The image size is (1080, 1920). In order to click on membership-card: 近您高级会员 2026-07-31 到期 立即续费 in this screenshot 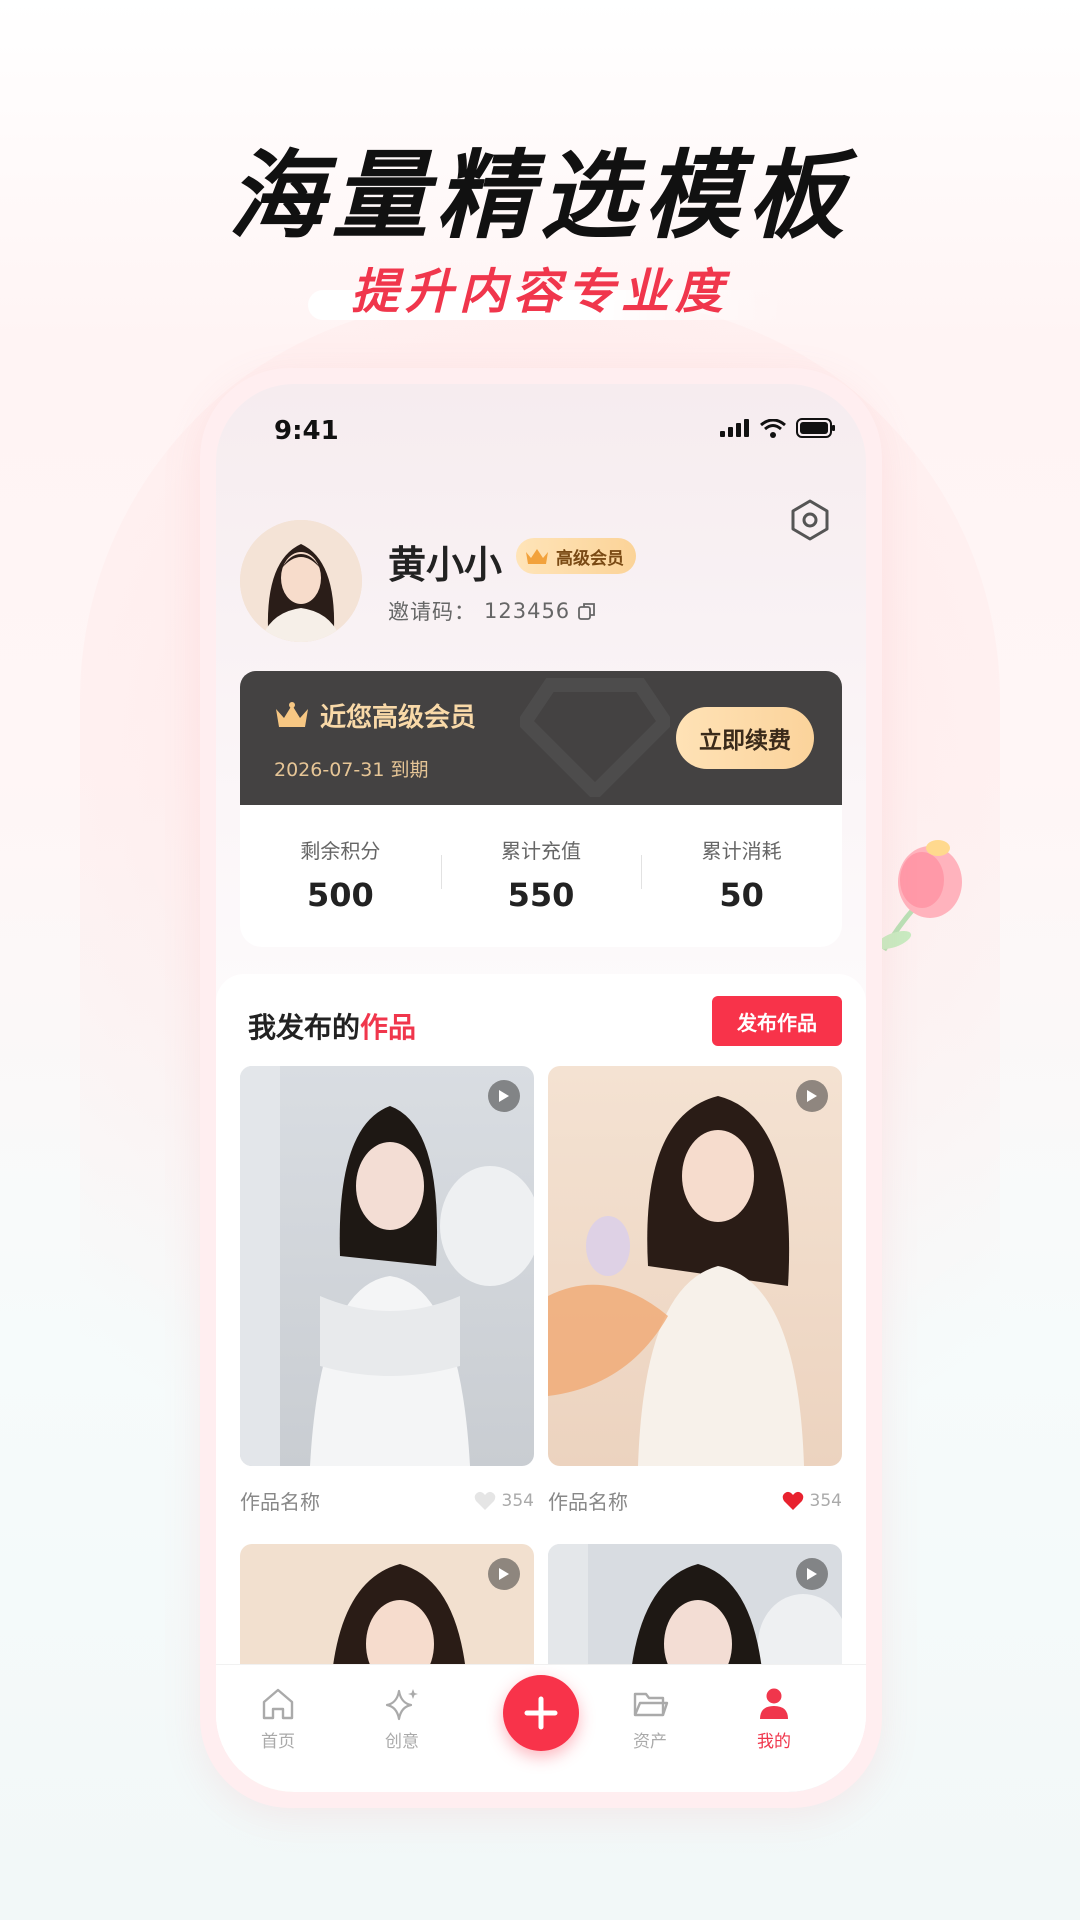, I will do `click(541, 738)`.